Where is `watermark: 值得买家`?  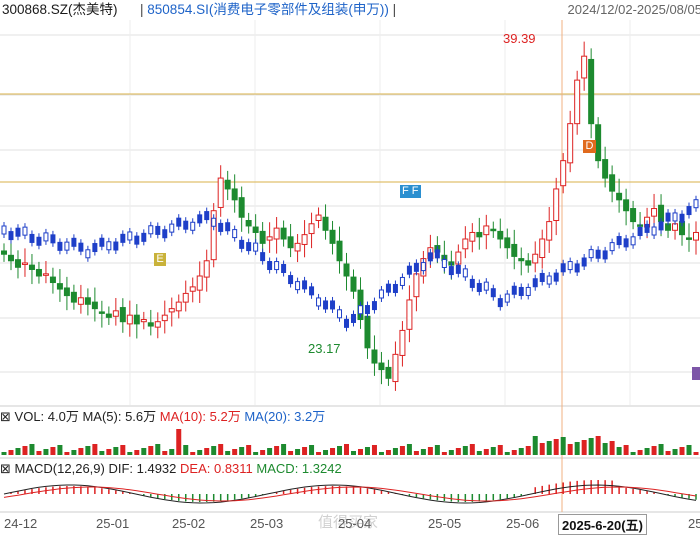
watermark: 值得买家 is located at coordinates (348, 522).